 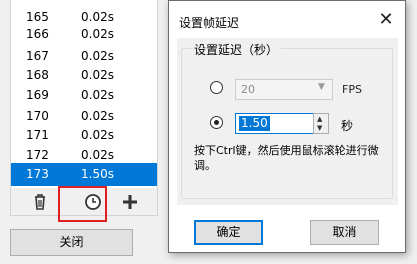 I want to click on dialog-title: 设置帧延迟, so click(x=209, y=23).